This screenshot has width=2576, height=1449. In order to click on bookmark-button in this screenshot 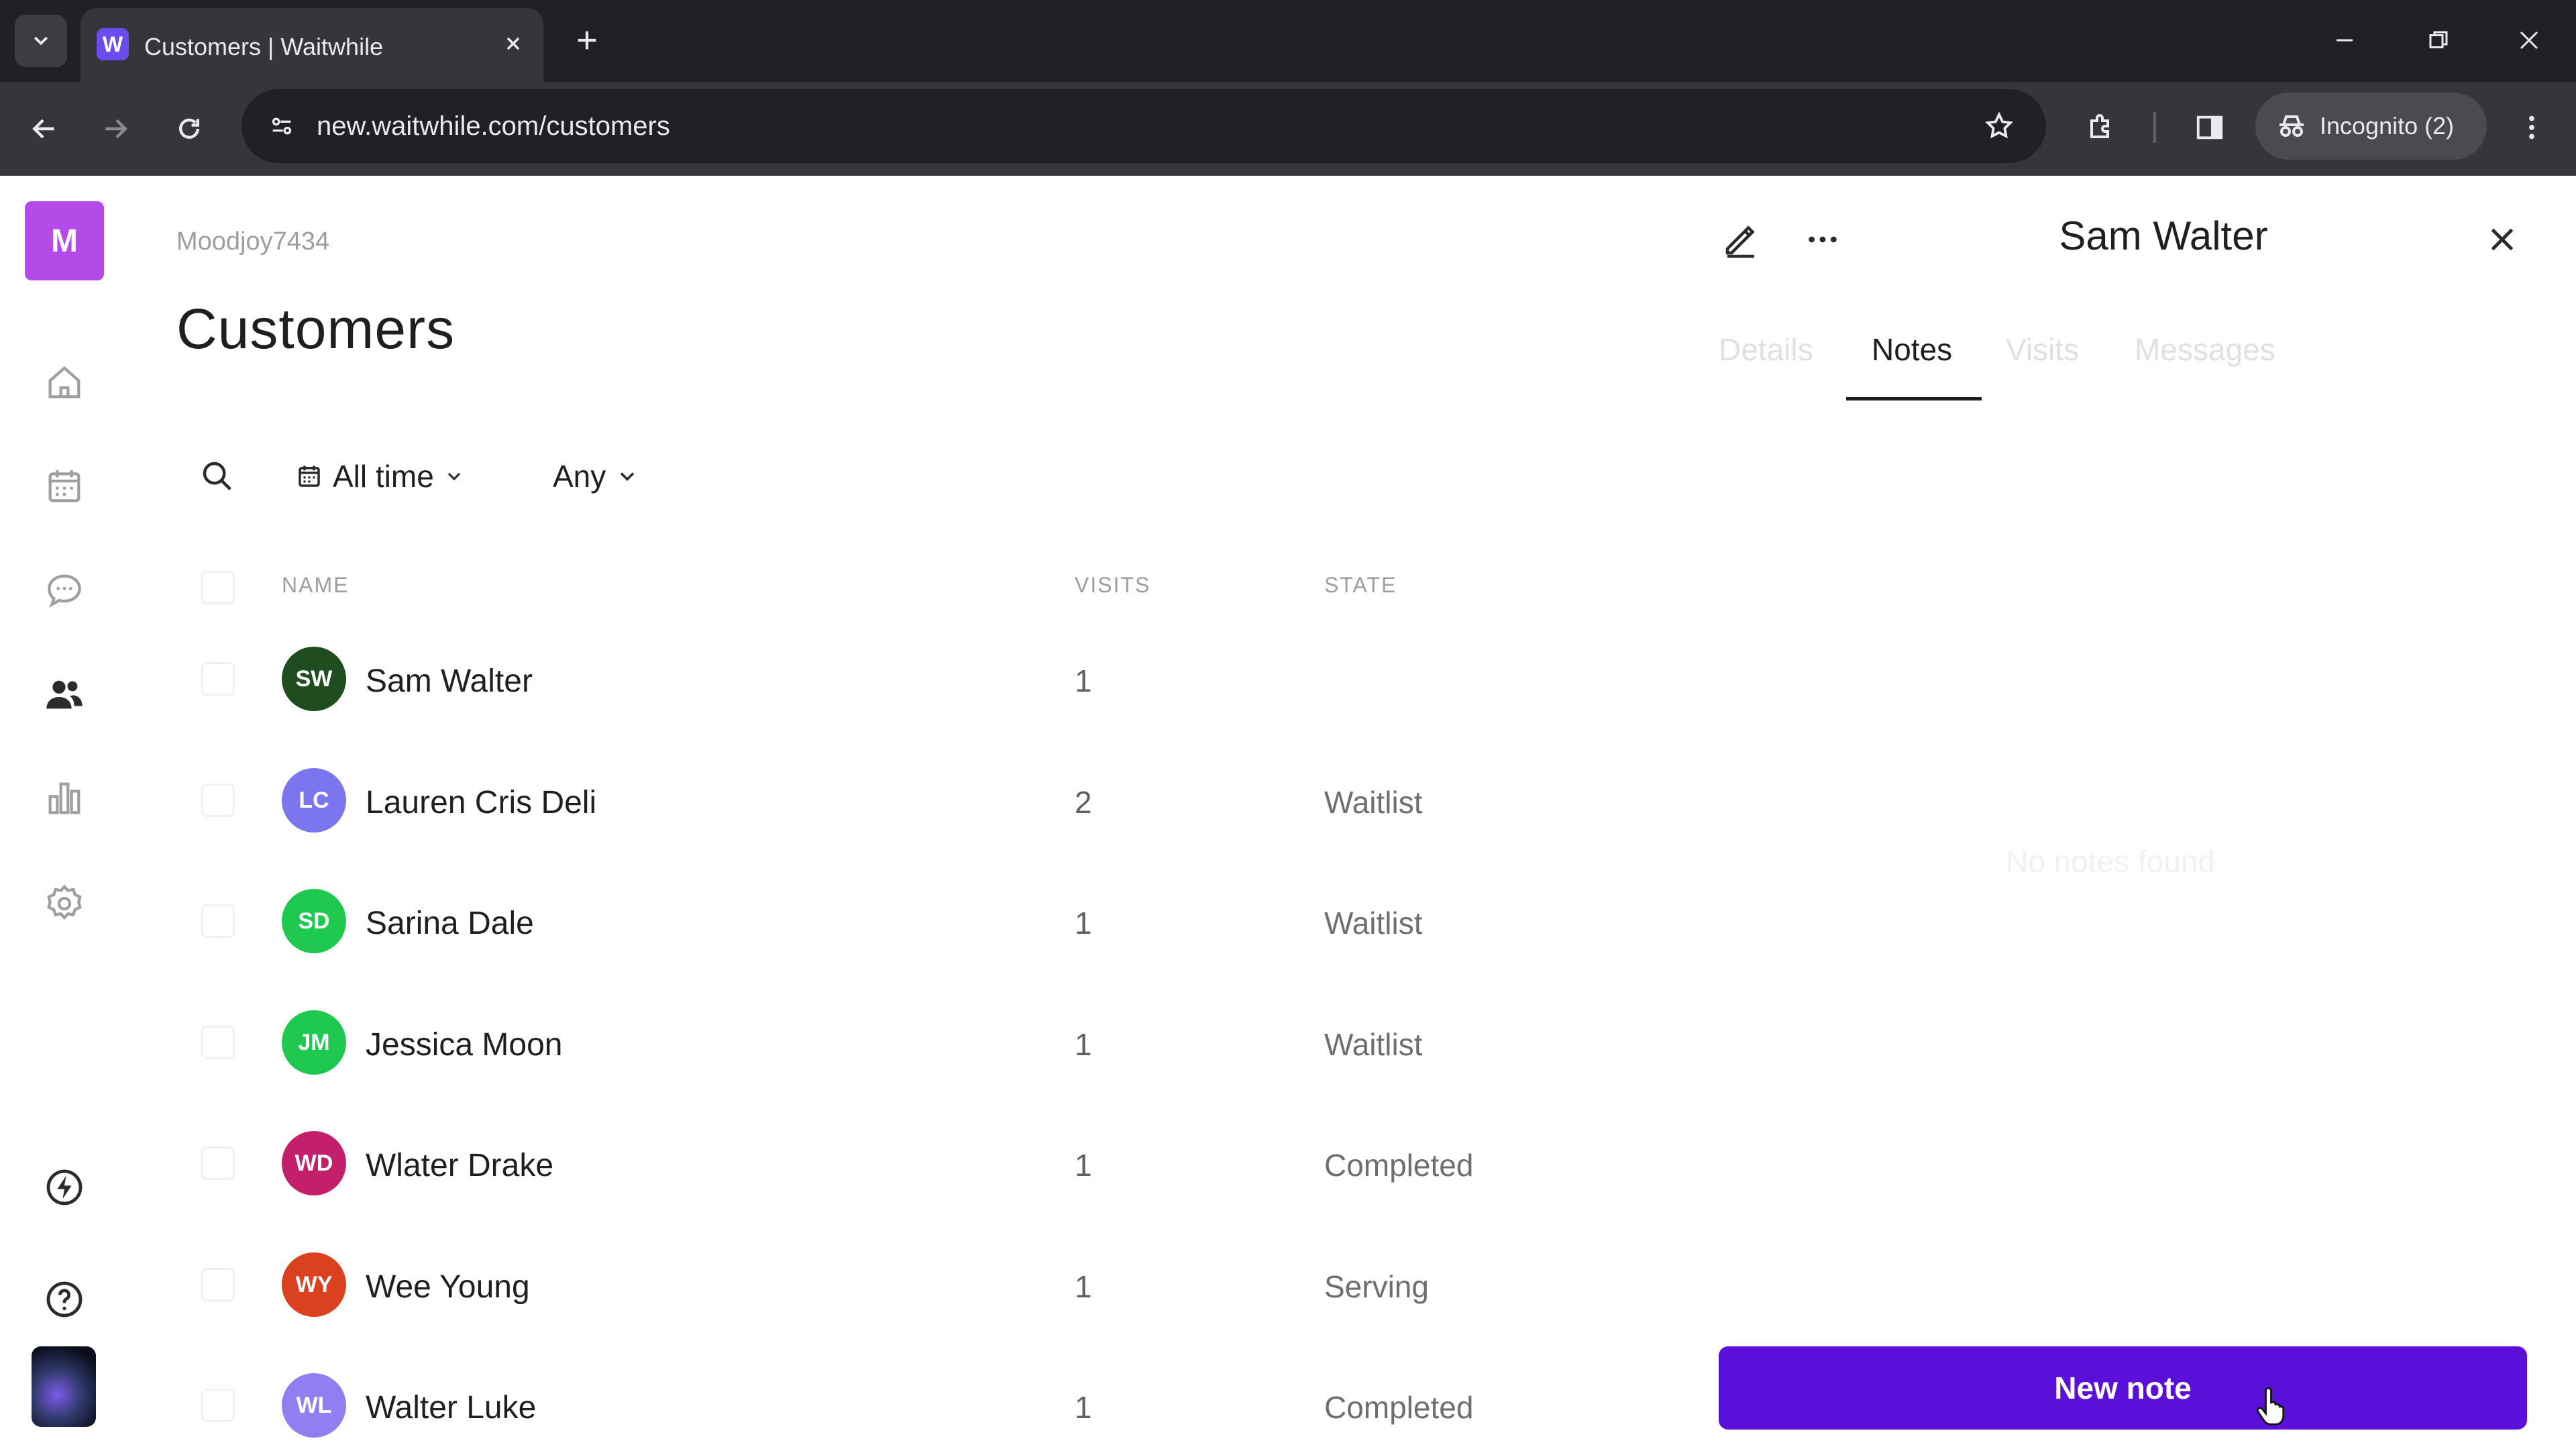, I will do `click(1999, 126)`.